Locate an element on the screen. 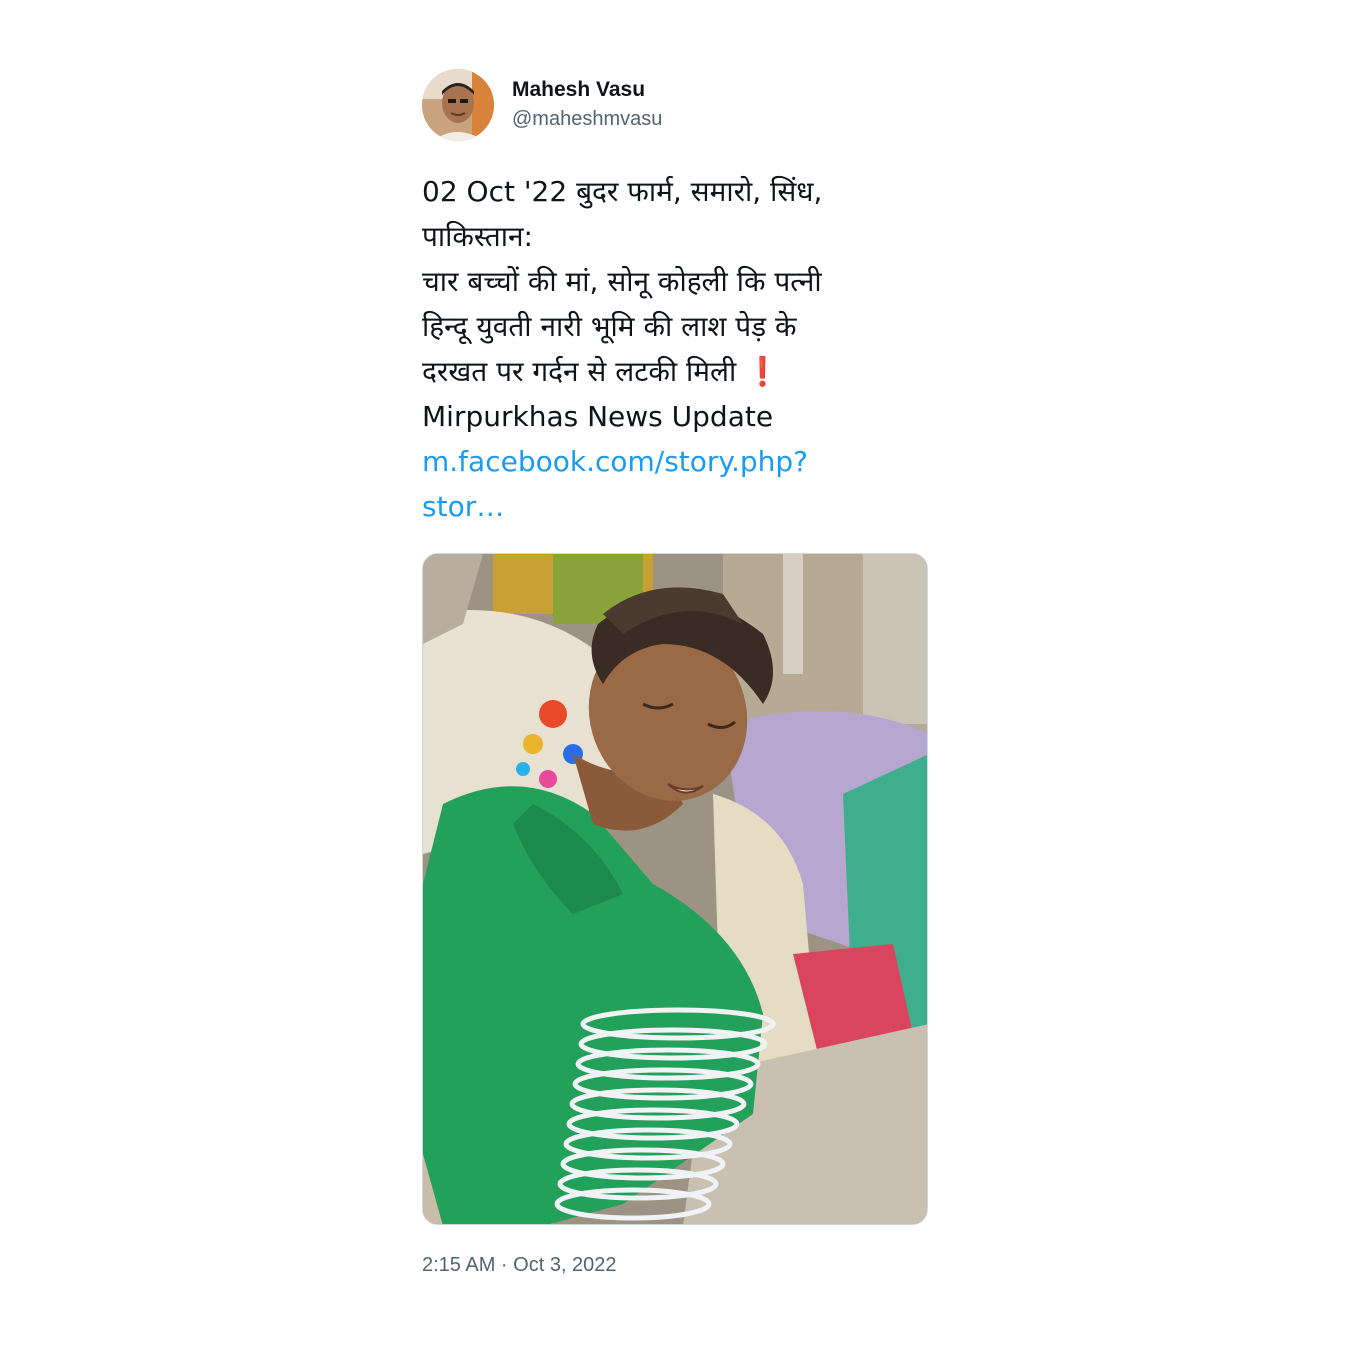  tweet-text-line: पाकिस्तान: is located at coordinates (477, 236).